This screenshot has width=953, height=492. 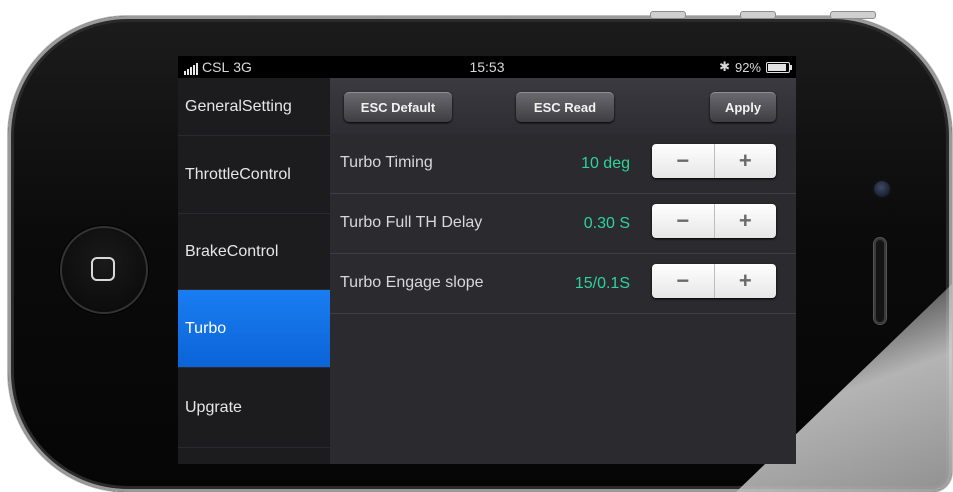 What do you see at coordinates (563, 164) in the screenshot?
I see `setting-row-turbo-timing: Turbo Timing 10 deg − +` at bounding box center [563, 164].